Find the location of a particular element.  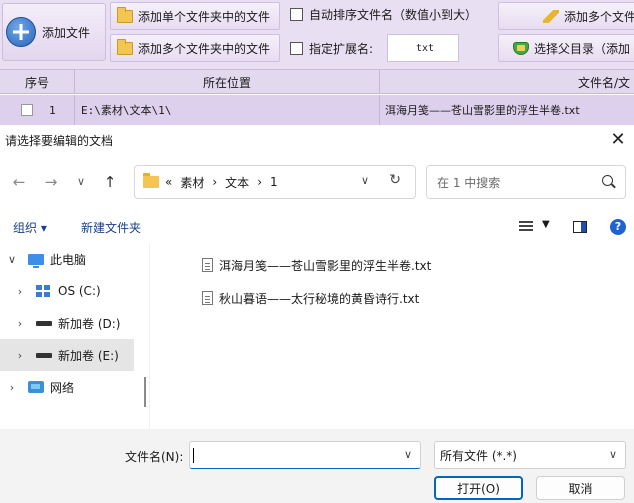

file-item: 洱海月笺——苍山雪影里的浮生半卷.txt is located at coordinates (316, 265).